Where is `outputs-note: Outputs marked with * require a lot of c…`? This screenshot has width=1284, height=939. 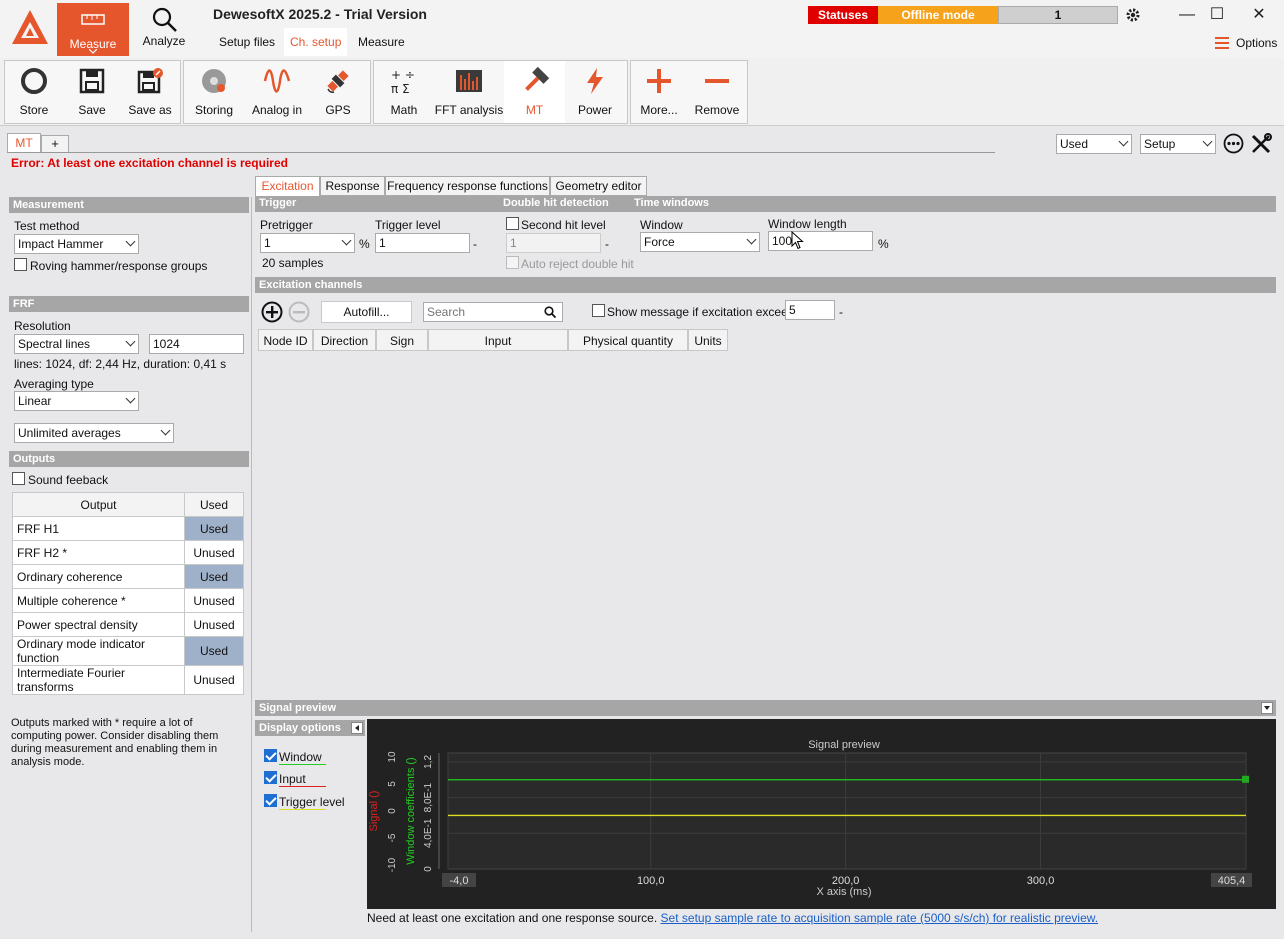 outputs-note: Outputs marked with * require a lot of c… is located at coordinates (115, 742).